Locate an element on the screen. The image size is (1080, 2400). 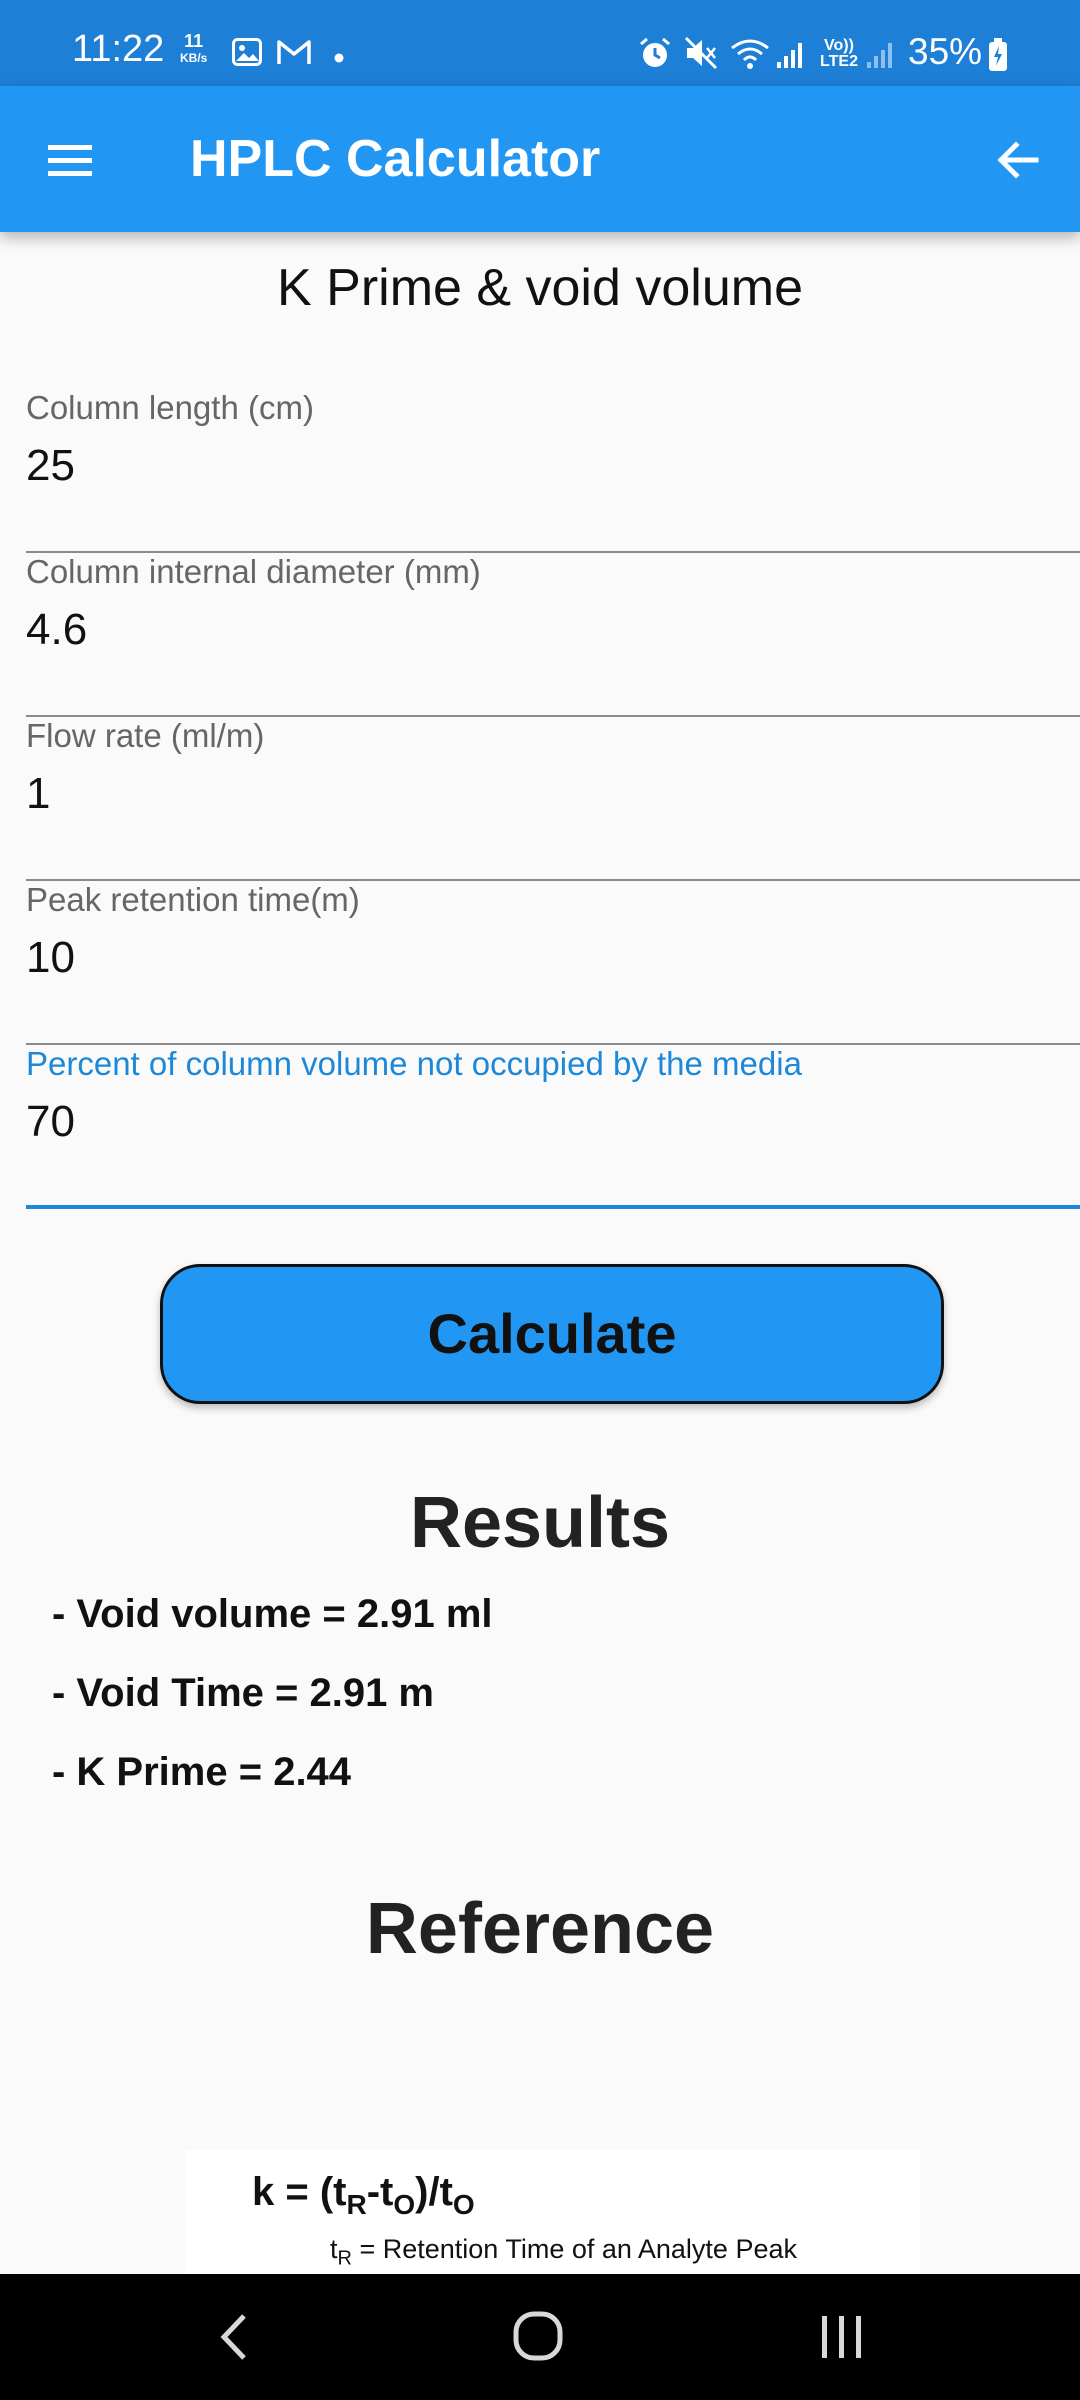
results-heading: Results is located at coordinates (540, 1523).